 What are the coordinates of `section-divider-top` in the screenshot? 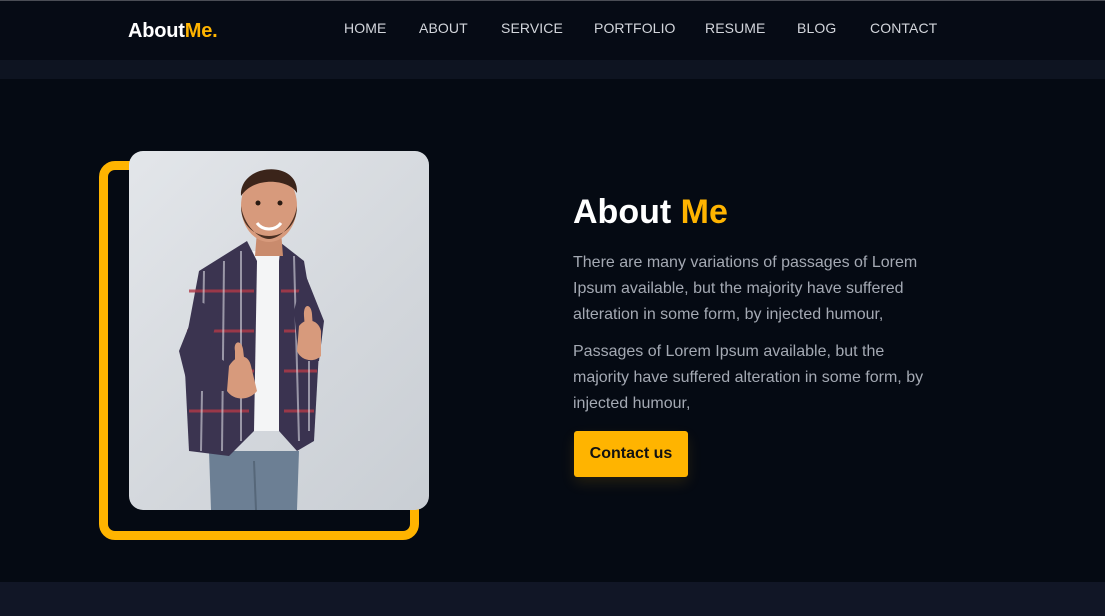 It's located at (552, 69).